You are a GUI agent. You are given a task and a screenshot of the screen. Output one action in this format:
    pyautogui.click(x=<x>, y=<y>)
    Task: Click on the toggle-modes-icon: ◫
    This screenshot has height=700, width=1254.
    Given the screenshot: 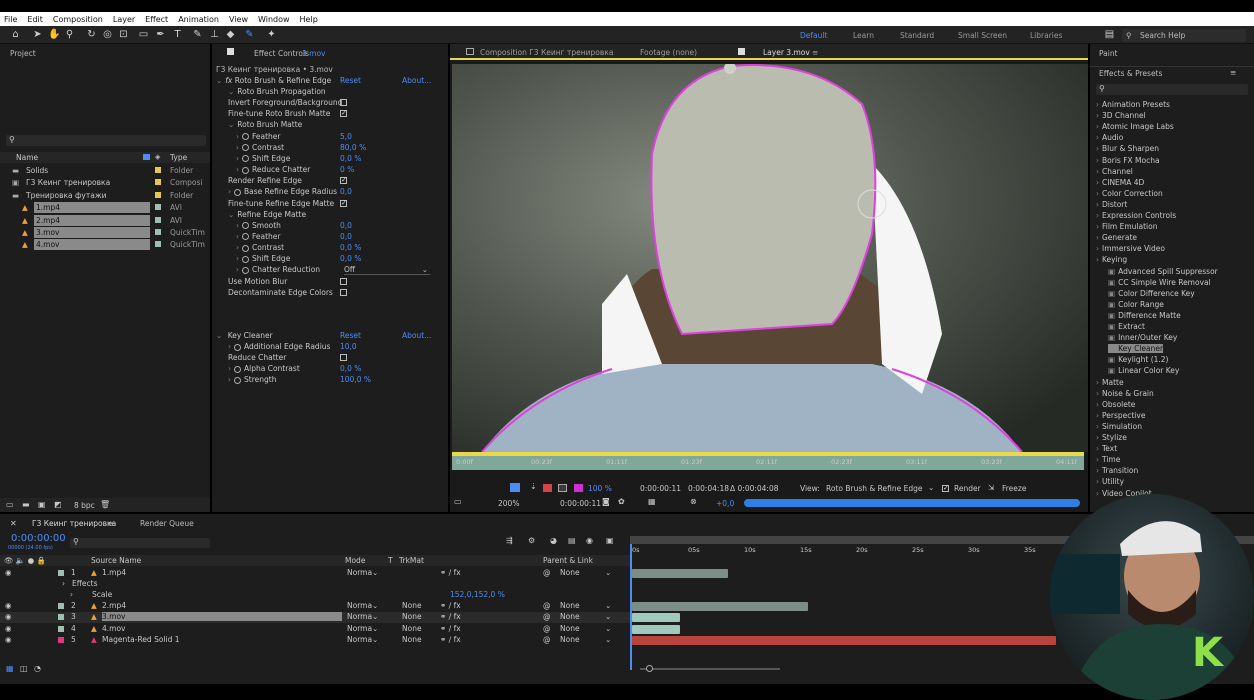 What is the action you would take?
    pyautogui.click(x=24, y=668)
    